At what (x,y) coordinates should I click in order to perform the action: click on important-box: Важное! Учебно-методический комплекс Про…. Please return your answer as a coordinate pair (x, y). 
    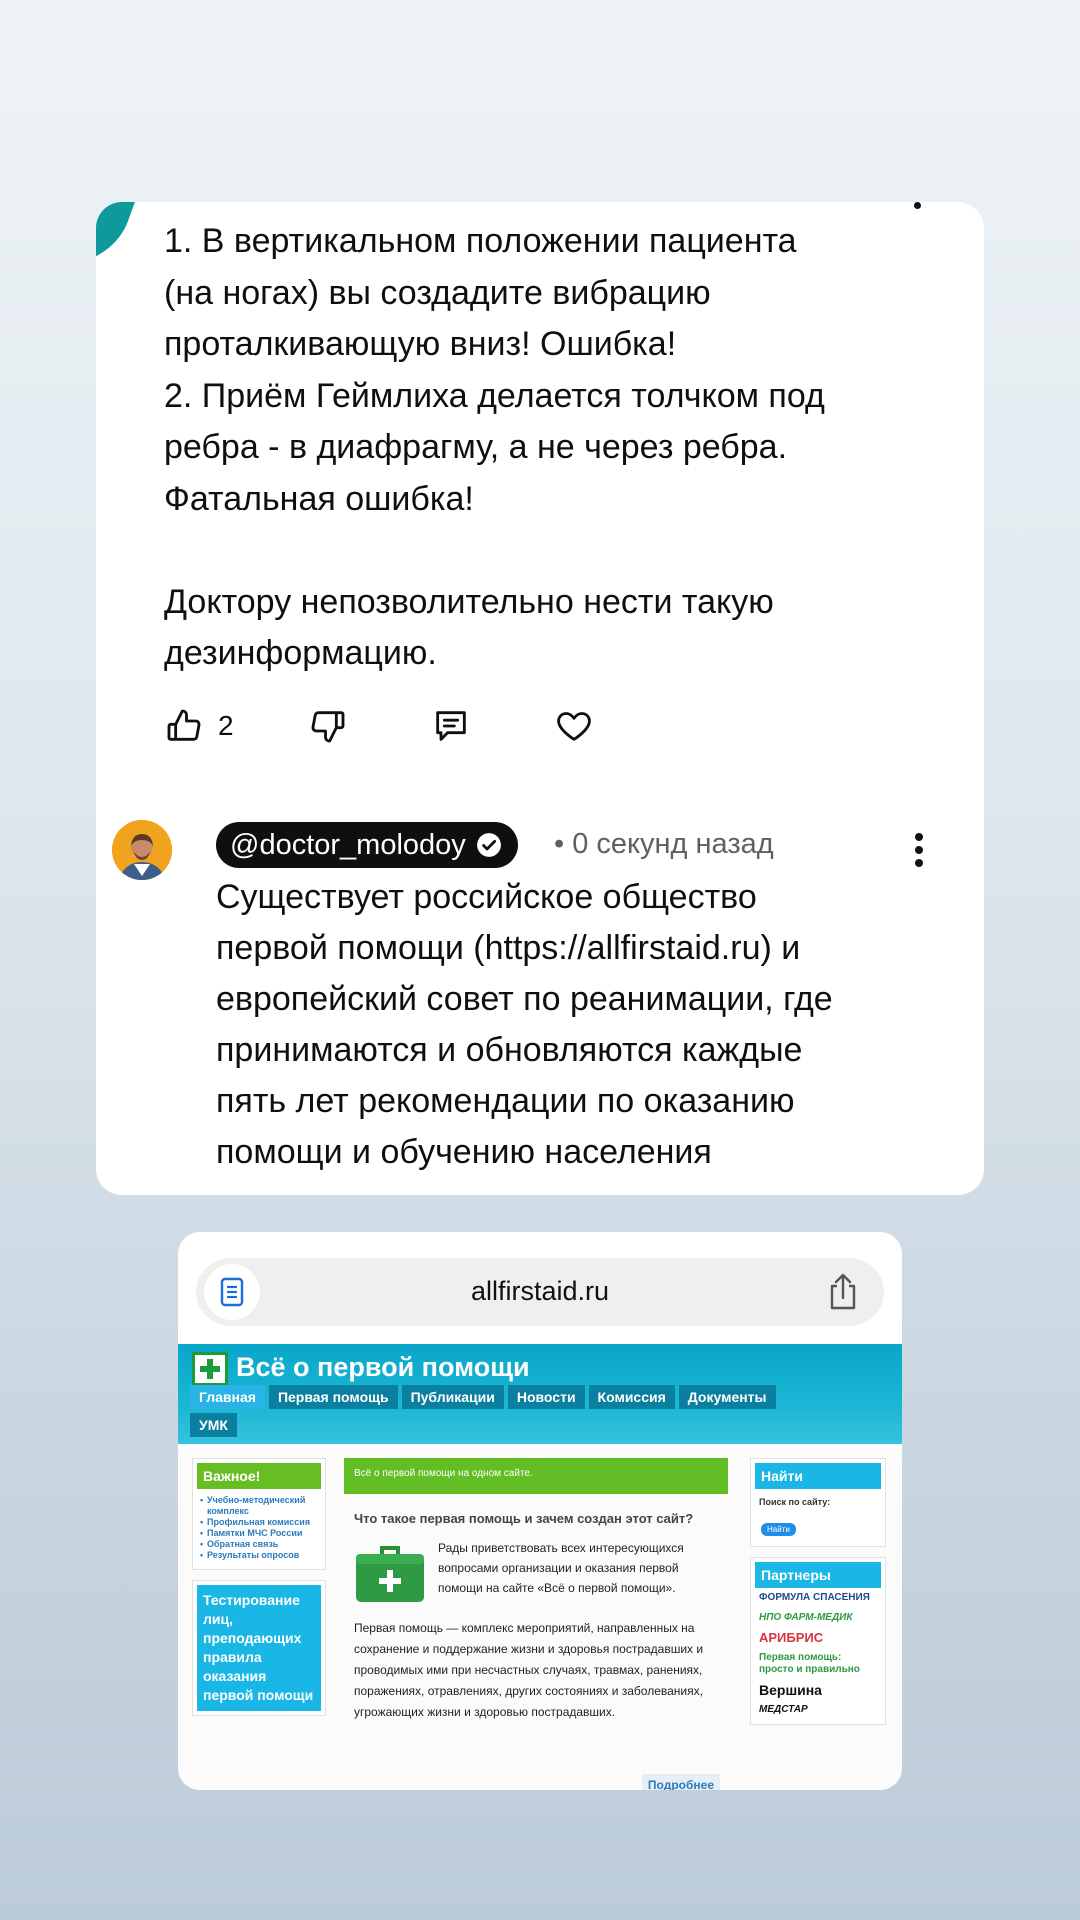
    Looking at the image, I should click on (259, 1514).